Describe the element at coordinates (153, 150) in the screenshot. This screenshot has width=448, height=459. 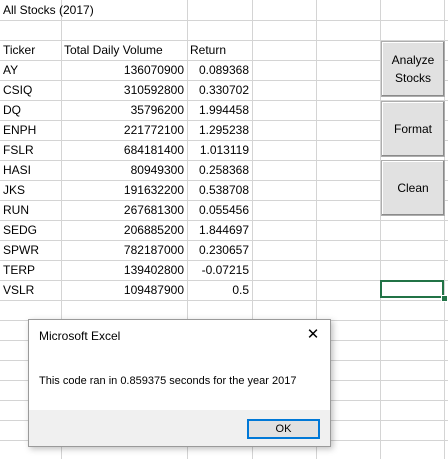
I see `volume-cell: 684181400` at that location.